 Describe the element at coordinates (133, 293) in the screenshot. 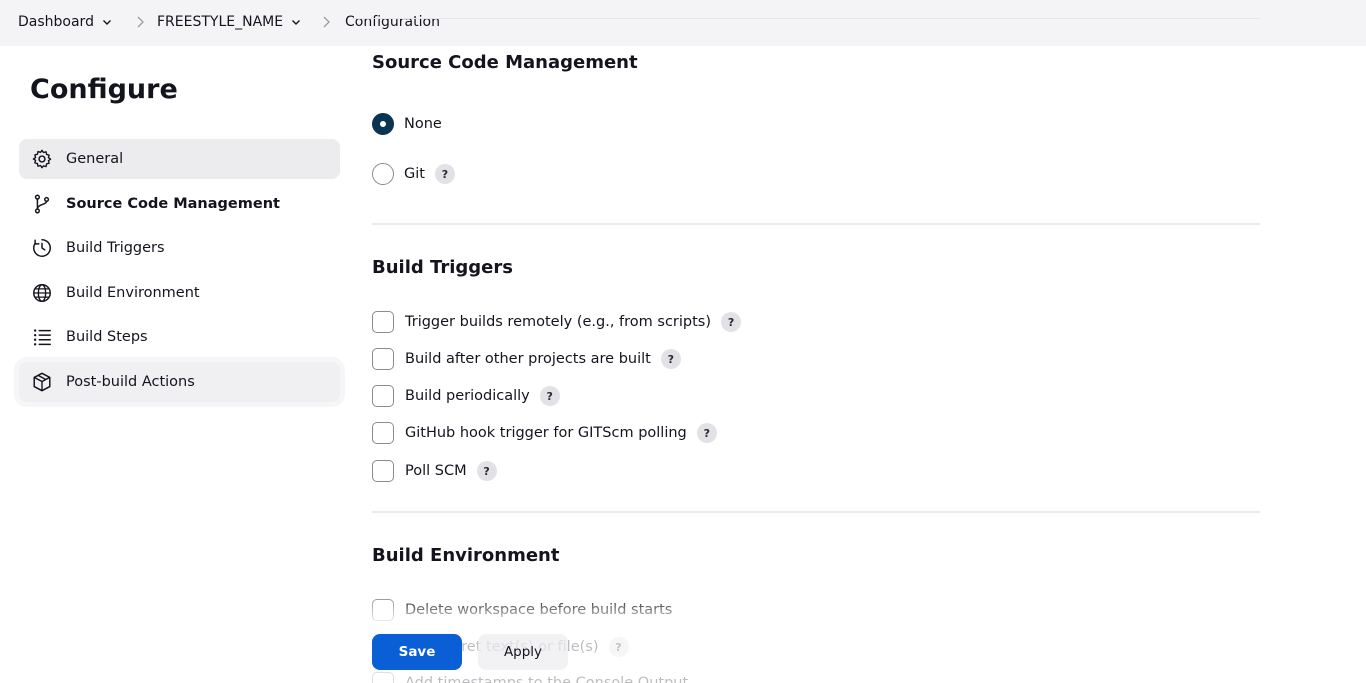

I see `sidebar-item-label: Build Environment` at that location.